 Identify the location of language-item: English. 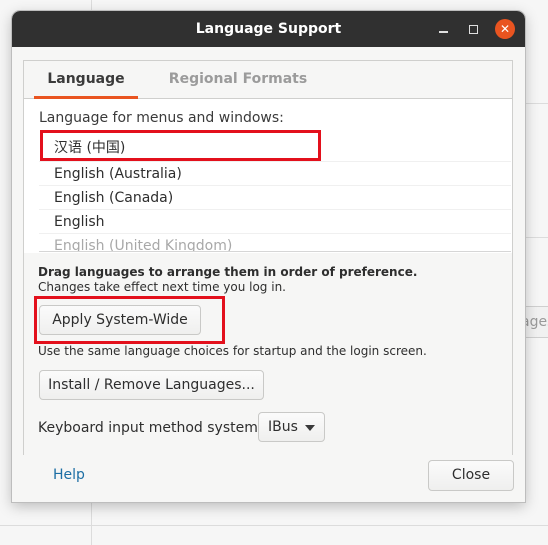
(275, 222).